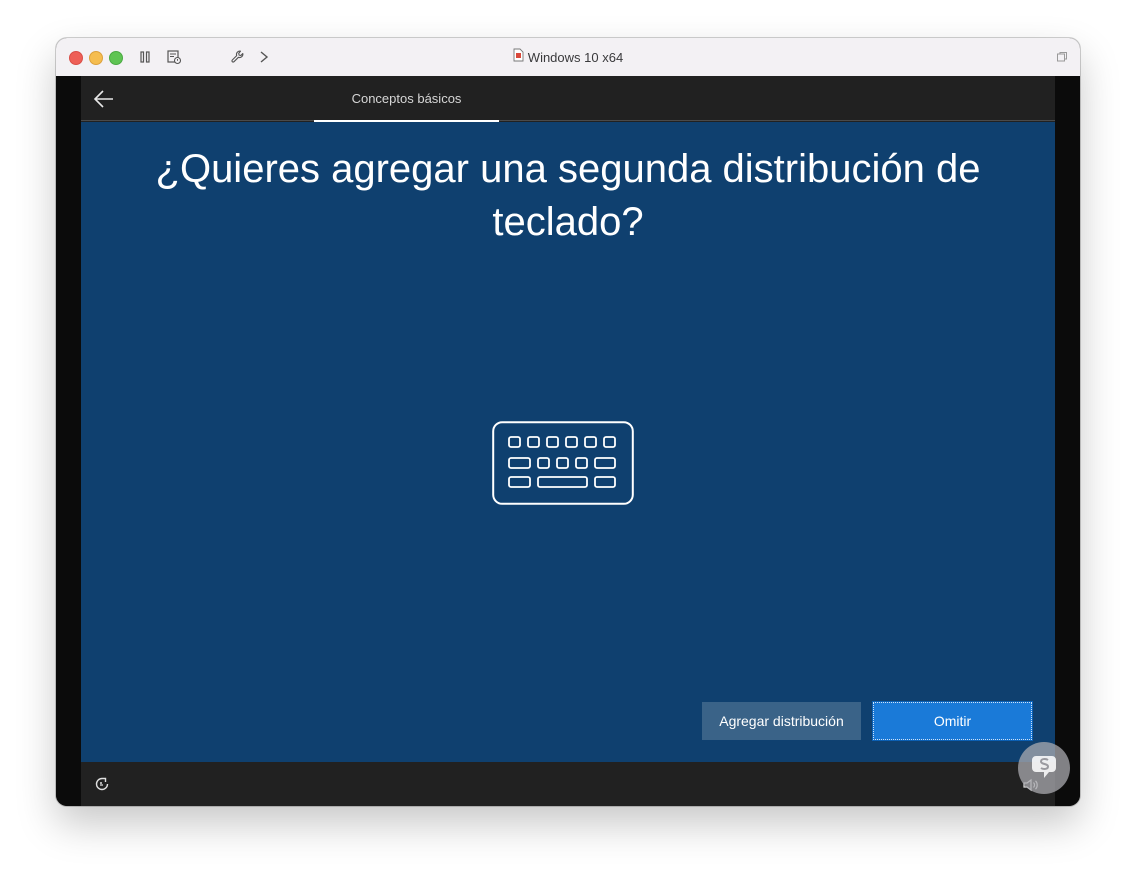 The height and width of the screenshot is (881, 1136). What do you see at coordinates (104, 99) in the screenshot?
I see `back-arrow-icon` at bounding box center [104, 99].